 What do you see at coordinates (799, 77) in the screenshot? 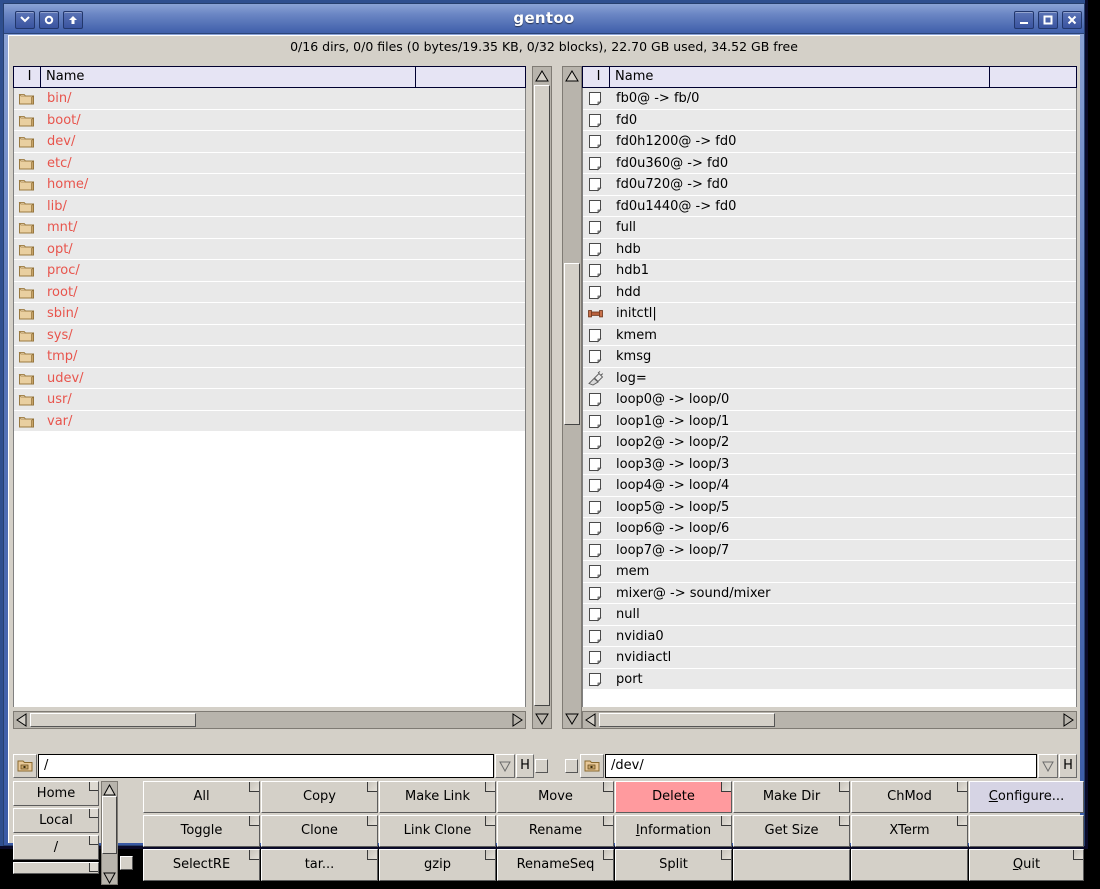
I see `right-column-header-name: Name` at bounding box center [799, 77].